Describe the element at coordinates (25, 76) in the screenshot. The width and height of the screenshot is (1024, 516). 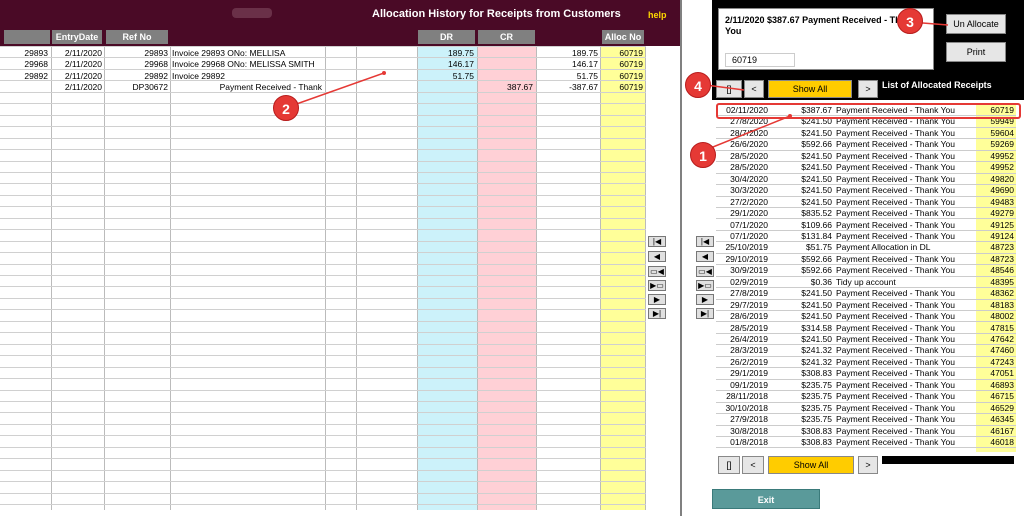
I see `grid-cell-id: 29892` at that location.